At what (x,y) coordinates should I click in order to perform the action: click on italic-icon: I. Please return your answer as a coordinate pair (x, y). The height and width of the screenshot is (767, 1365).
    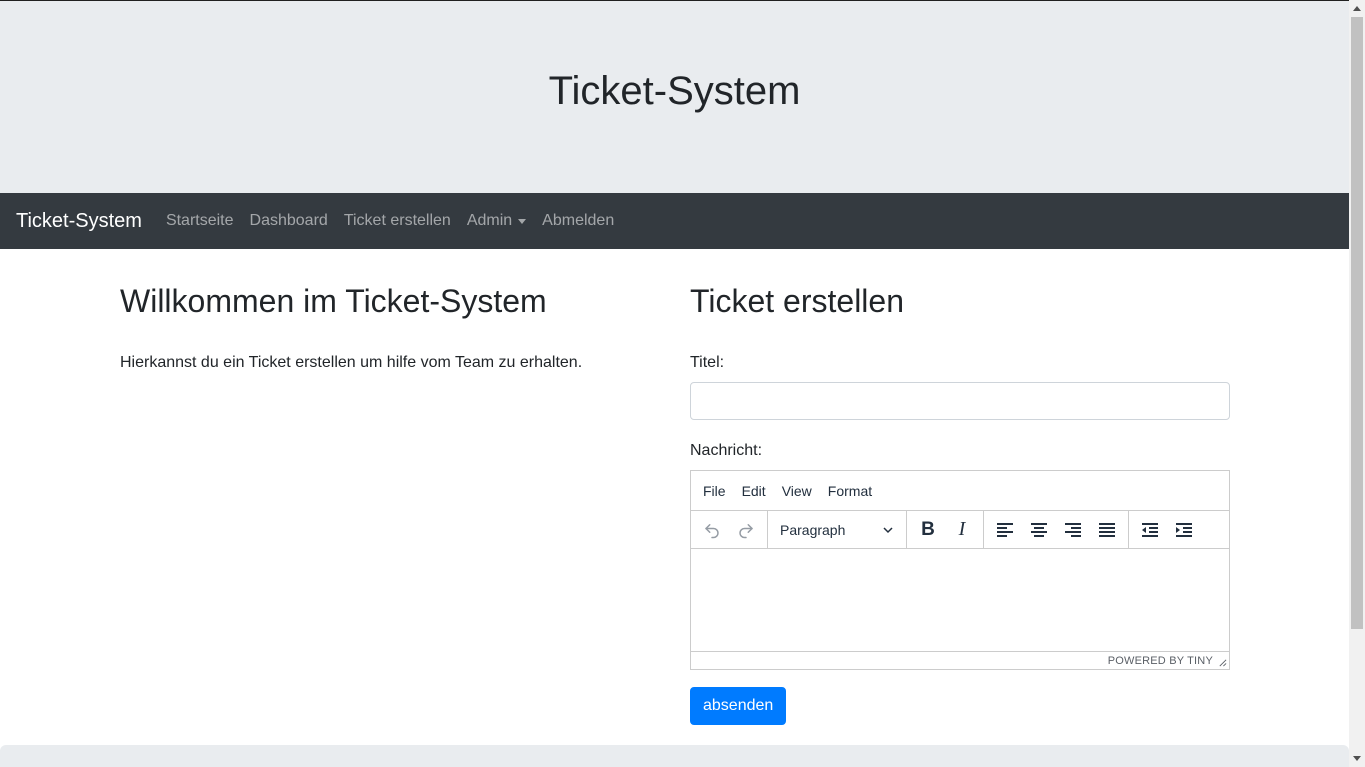
    Looking at the image, I should click on (962, 530).